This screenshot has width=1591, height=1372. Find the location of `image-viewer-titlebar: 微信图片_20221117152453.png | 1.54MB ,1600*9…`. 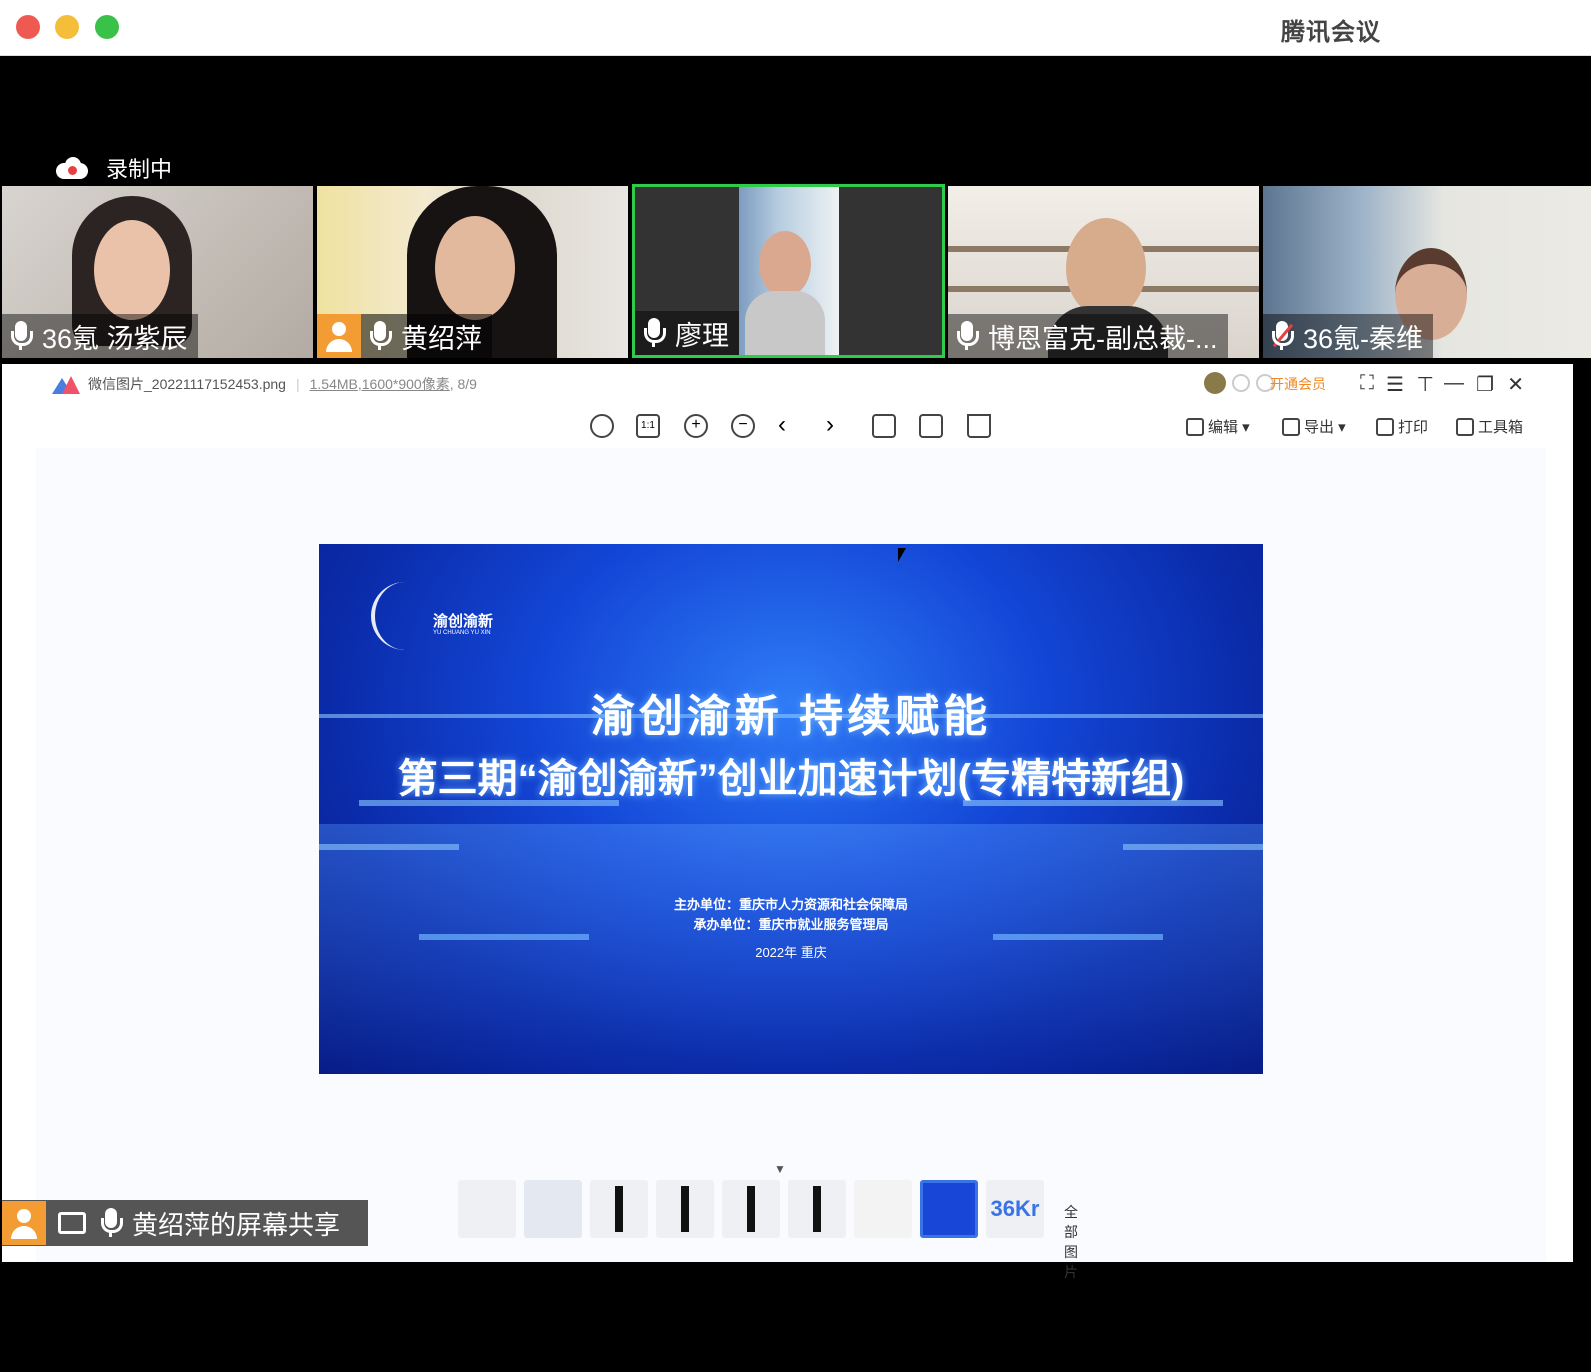

image-viewer-titlebar: 微信图片_20221117152453.png | 1.54MB ,1600*9… is located at coordinates (791, 384).